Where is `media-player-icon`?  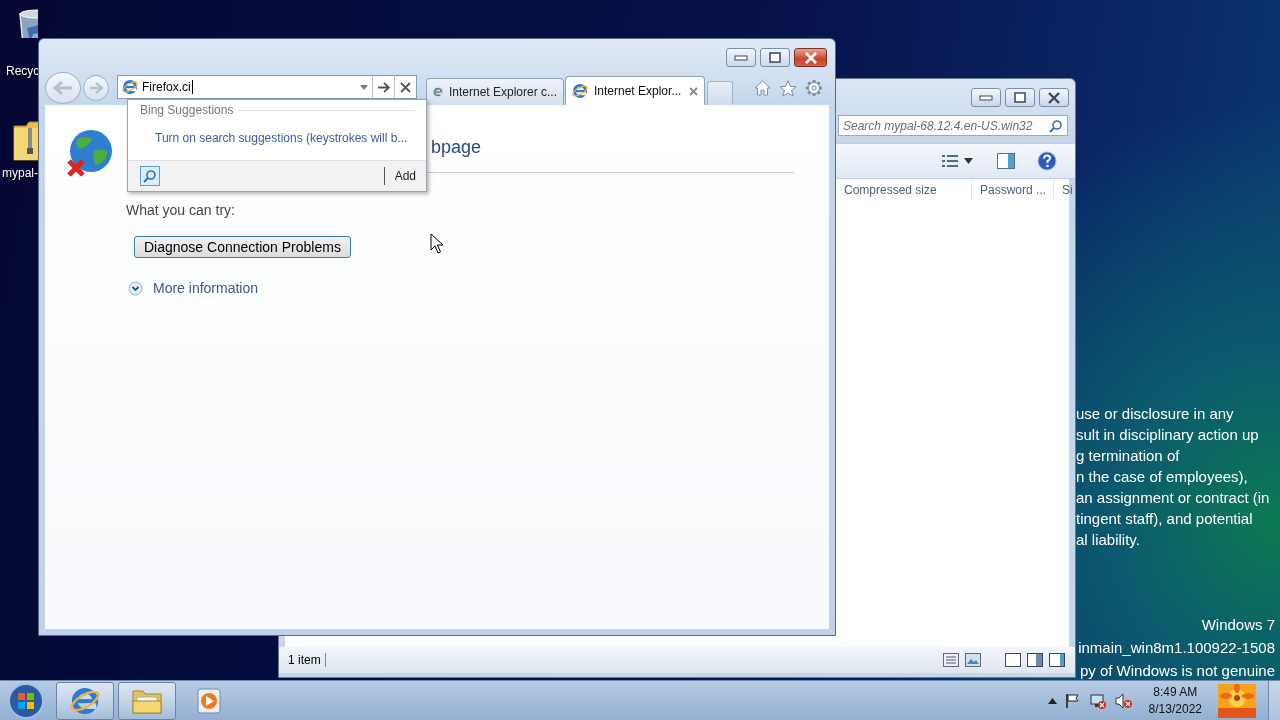 media-player-icon is located at coordinates (209, 700).